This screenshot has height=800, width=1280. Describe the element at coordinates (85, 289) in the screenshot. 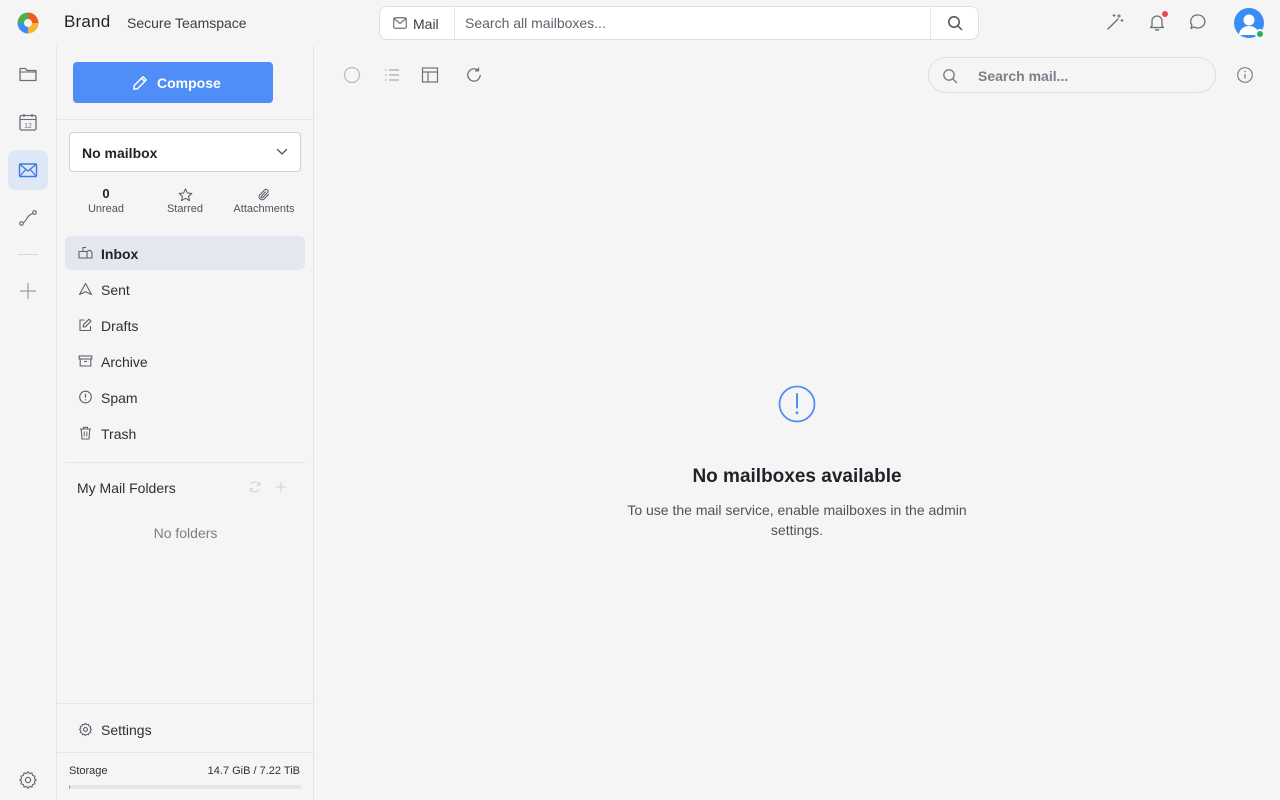

I see `sent-icon` at that location.